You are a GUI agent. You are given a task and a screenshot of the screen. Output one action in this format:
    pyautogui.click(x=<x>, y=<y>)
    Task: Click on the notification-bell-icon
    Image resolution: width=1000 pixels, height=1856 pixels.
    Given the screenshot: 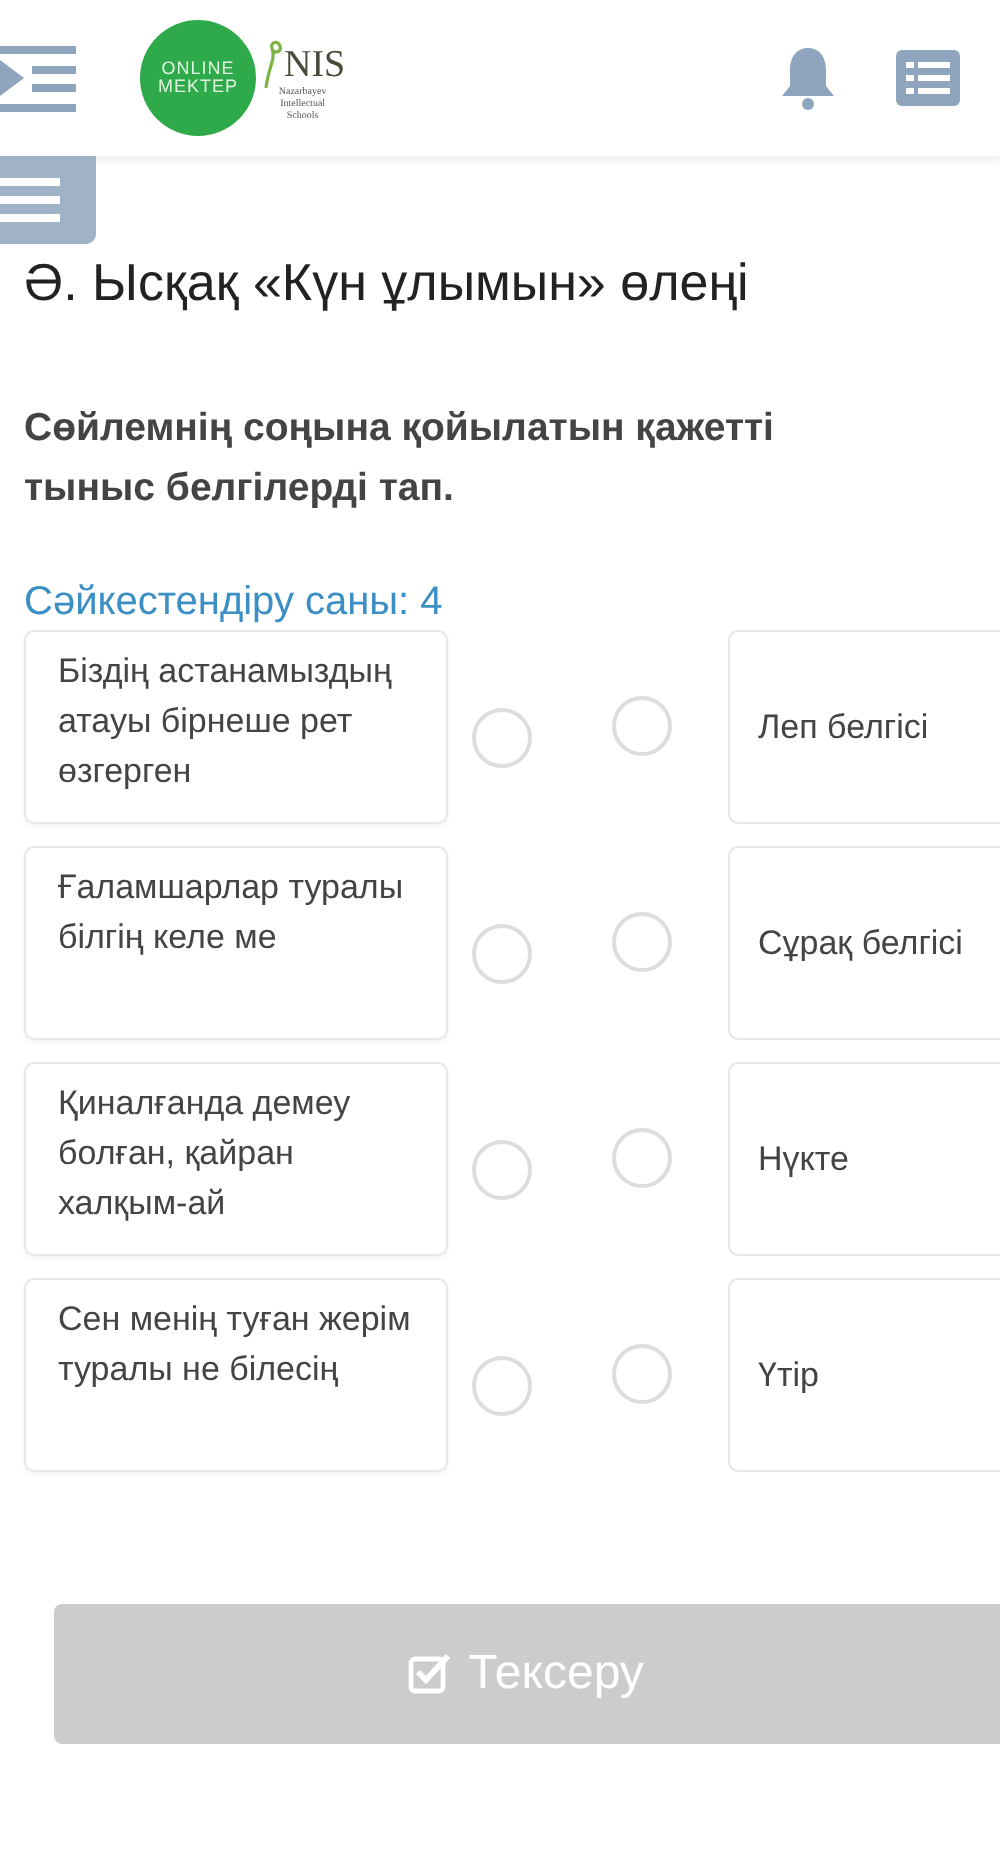 What is the action you would take?
    pyautogui.click(x=808, y=78)
    